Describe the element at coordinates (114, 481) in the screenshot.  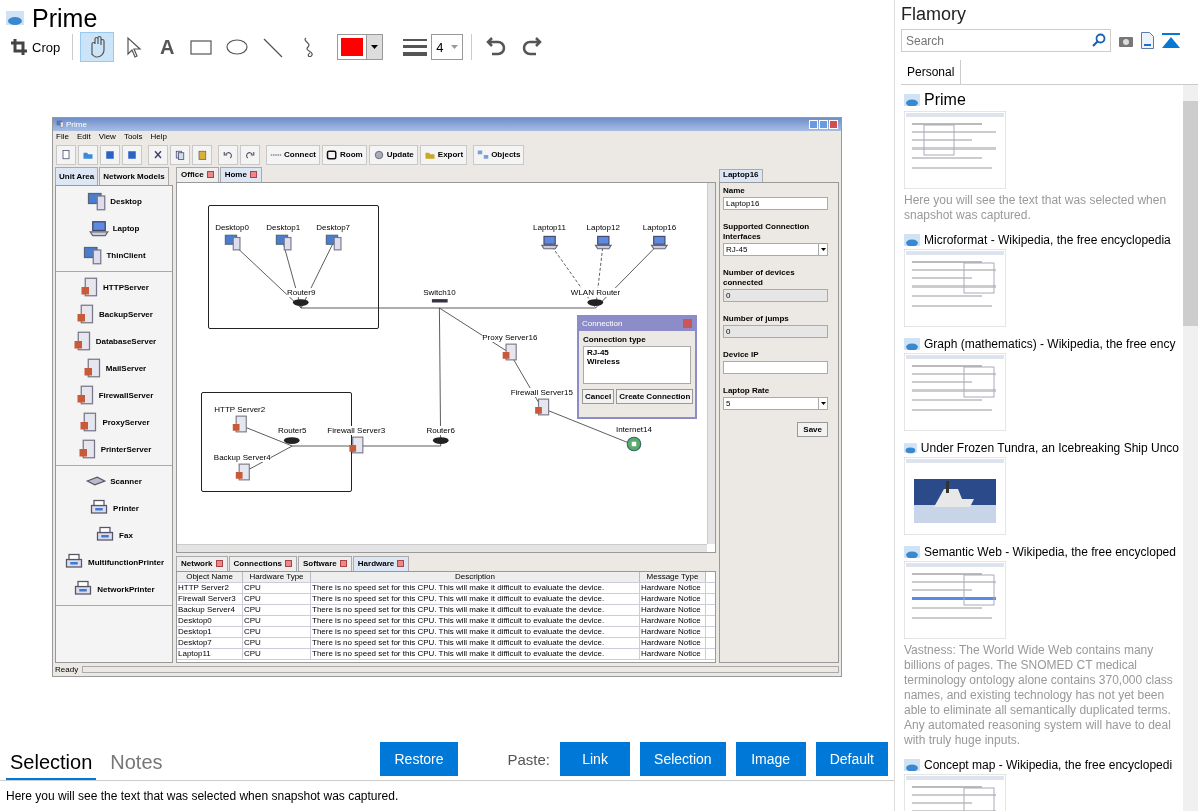
I see `palette-item: Scanner` at that location.